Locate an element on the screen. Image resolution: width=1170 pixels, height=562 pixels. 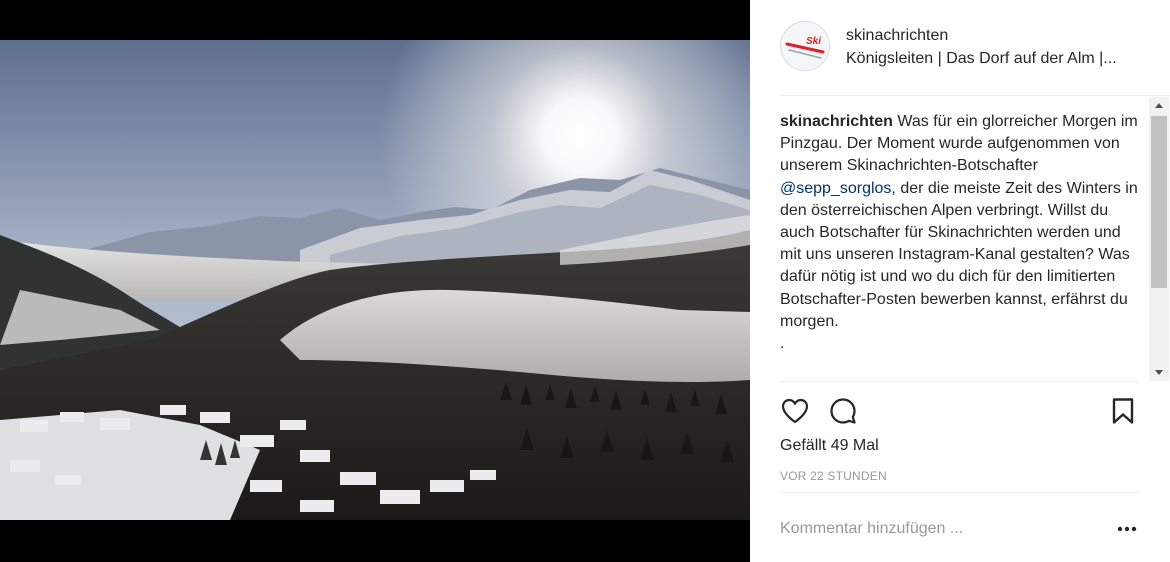
bookmark-icon is located at coordinates (1123, 411).